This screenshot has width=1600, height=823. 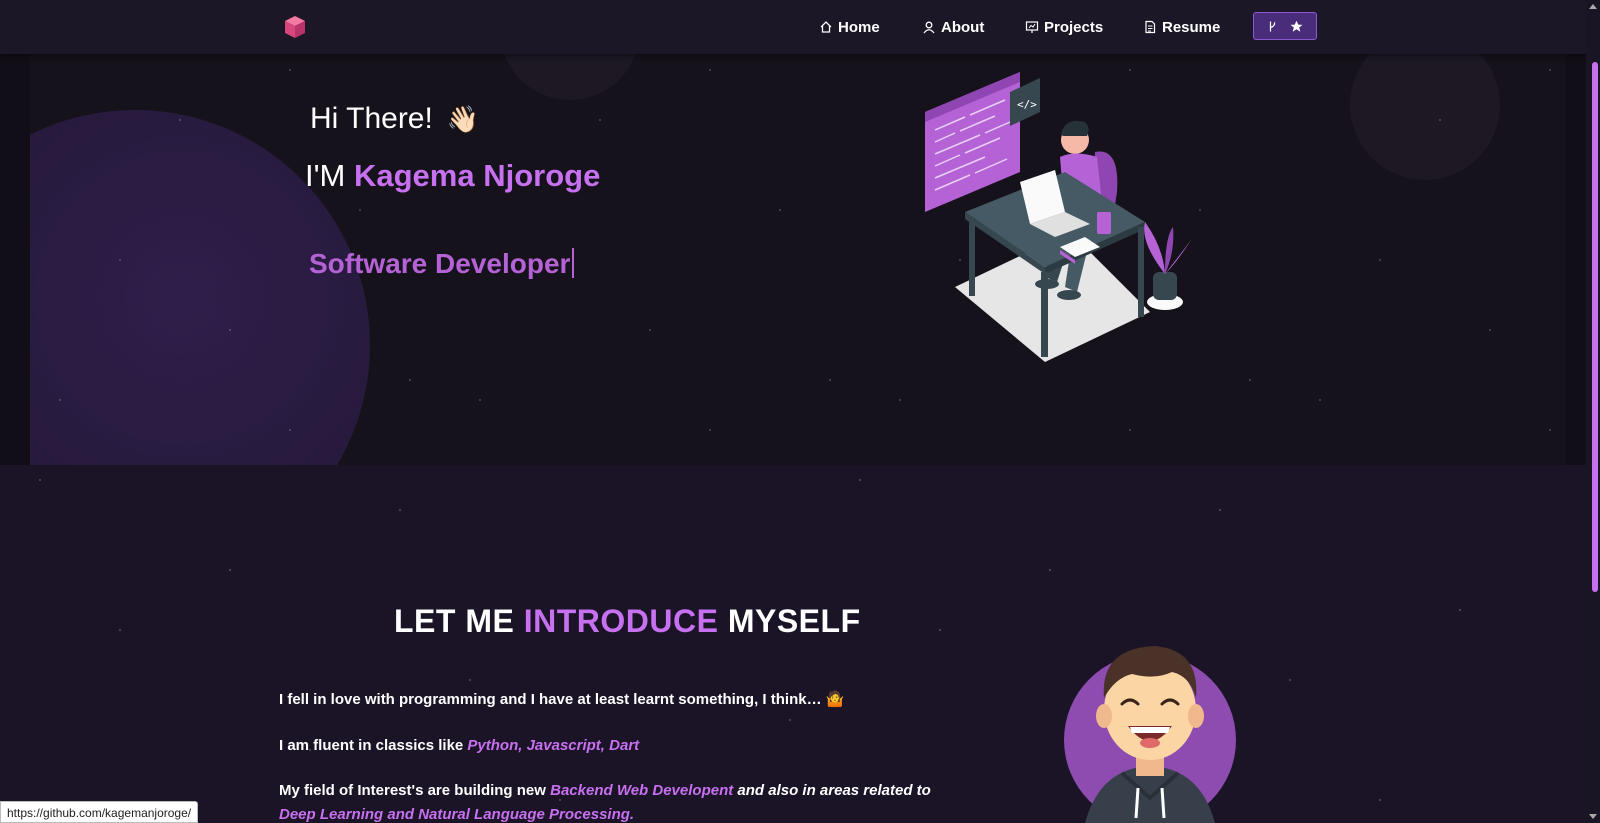 What do you see at coordinates (1032, 27) in the screenshot?
I see `projects-icon` at bounding box center [1032, 27].